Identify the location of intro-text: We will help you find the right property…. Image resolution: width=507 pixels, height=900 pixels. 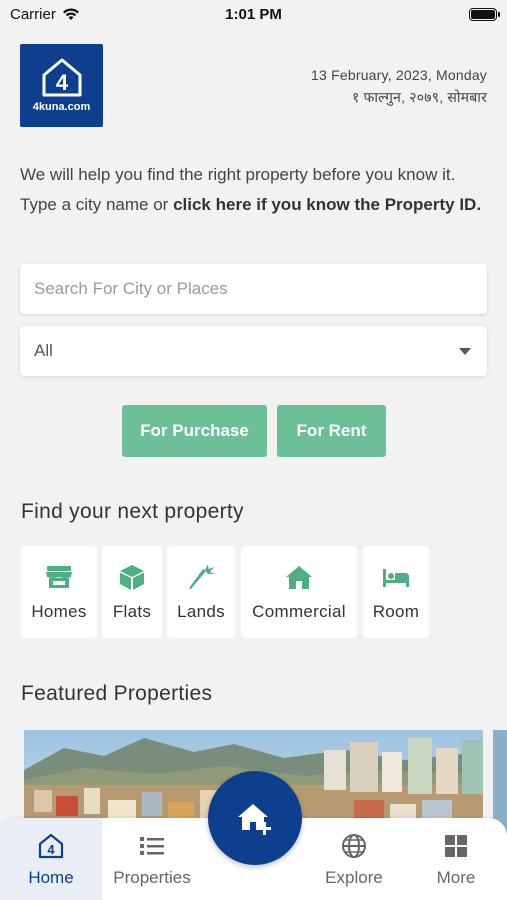
(255, 190).